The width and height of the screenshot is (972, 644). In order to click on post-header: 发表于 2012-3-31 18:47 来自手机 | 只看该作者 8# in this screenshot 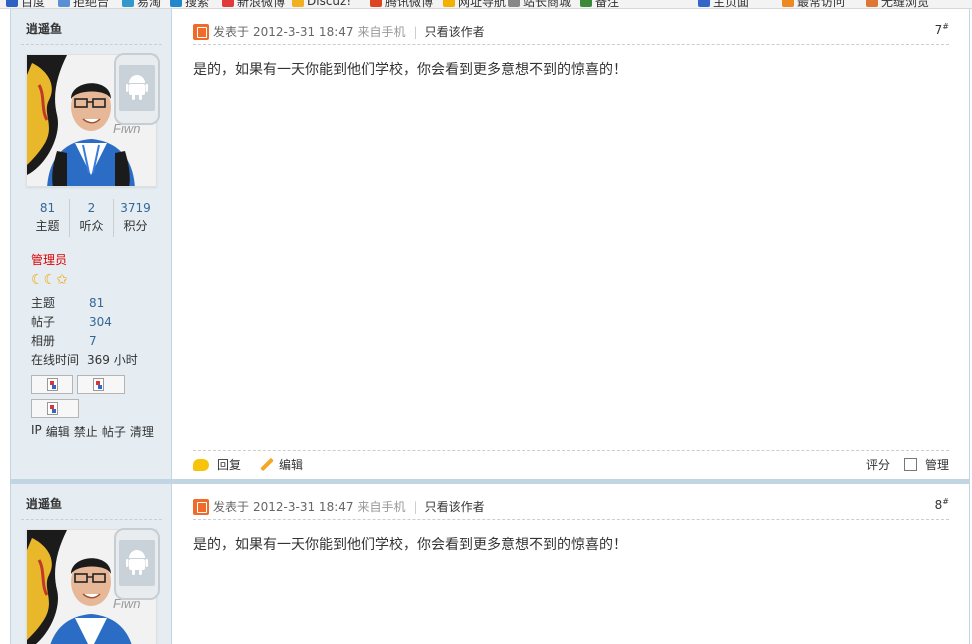, I will do `click(571, 507)`.